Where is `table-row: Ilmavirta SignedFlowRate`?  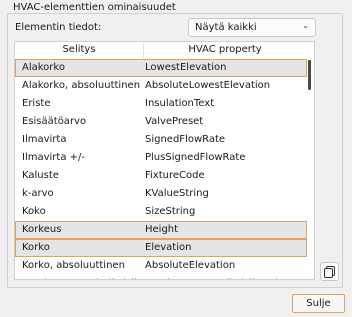 table-row: Ilmavirta SignedFlowRate is located at coordinates (161, 140).